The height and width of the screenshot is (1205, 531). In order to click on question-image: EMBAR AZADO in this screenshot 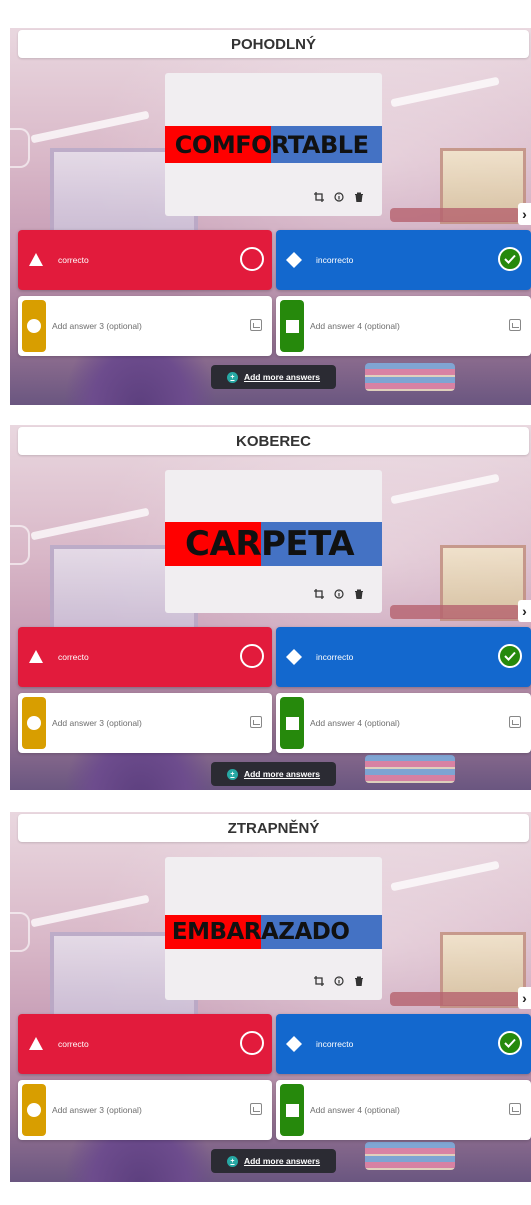, I will do `click(273, 928)`.